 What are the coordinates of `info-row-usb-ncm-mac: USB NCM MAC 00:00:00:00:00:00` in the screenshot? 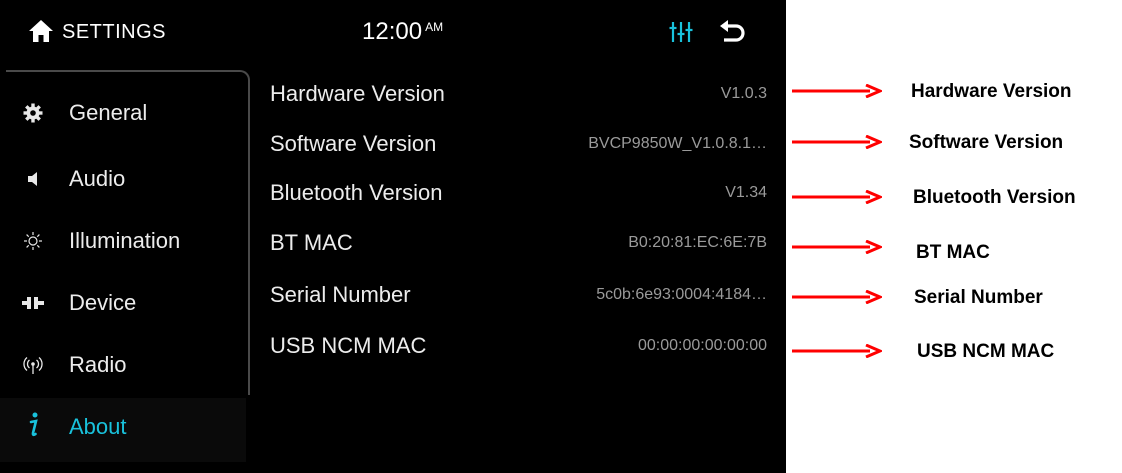 It's located at (518, 347).